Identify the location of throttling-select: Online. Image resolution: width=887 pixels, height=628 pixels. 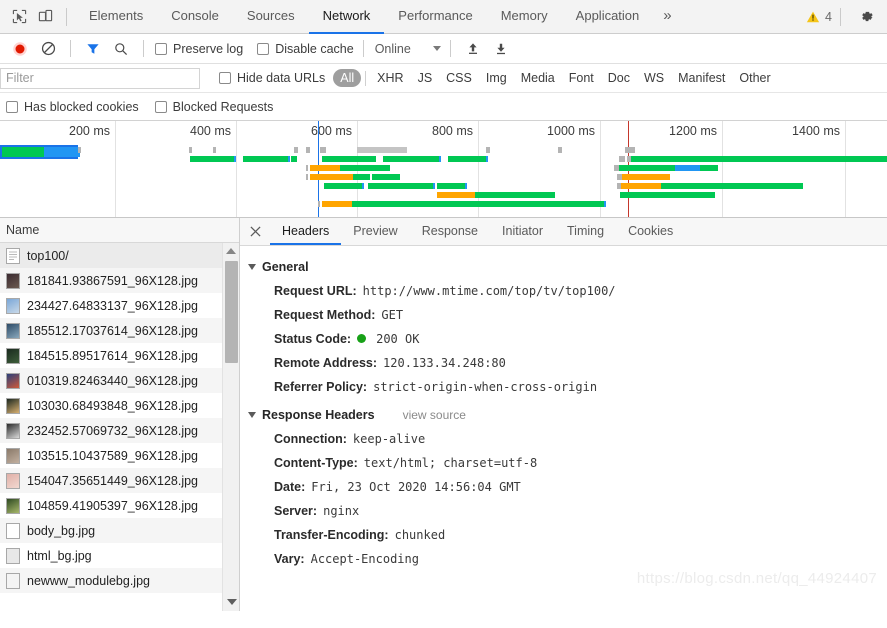
(393, 49).